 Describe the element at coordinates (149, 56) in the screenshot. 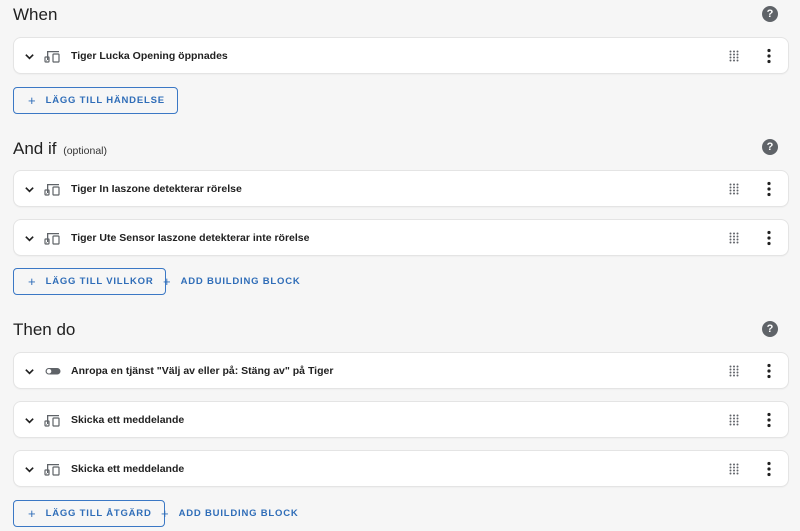

I see `trigger-label: Tiger Lucka Opening öppnades` at that location.